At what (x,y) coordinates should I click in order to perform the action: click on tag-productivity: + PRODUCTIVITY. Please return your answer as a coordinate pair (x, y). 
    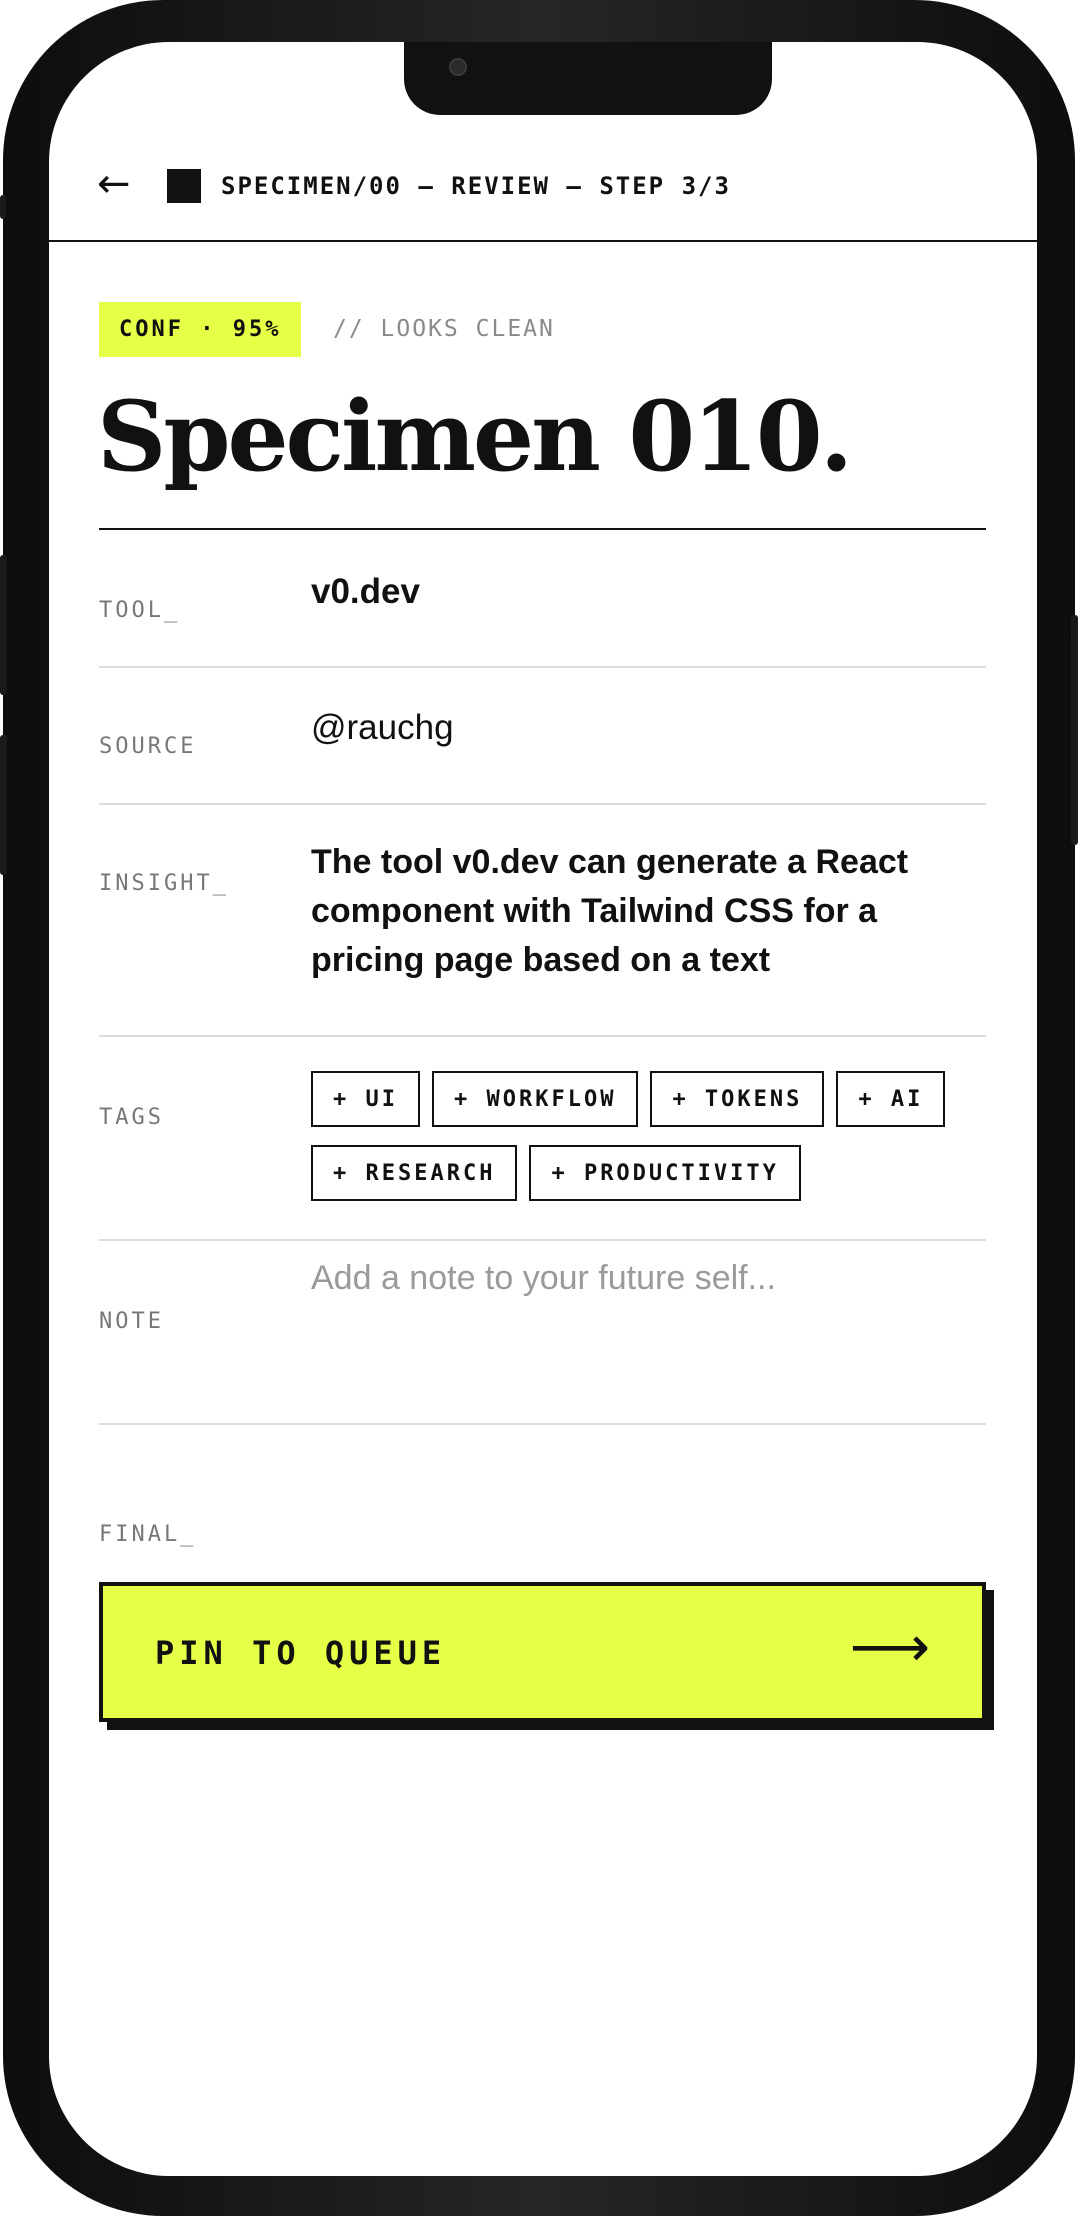
    Looking at the image, I should click on (665, 1173).